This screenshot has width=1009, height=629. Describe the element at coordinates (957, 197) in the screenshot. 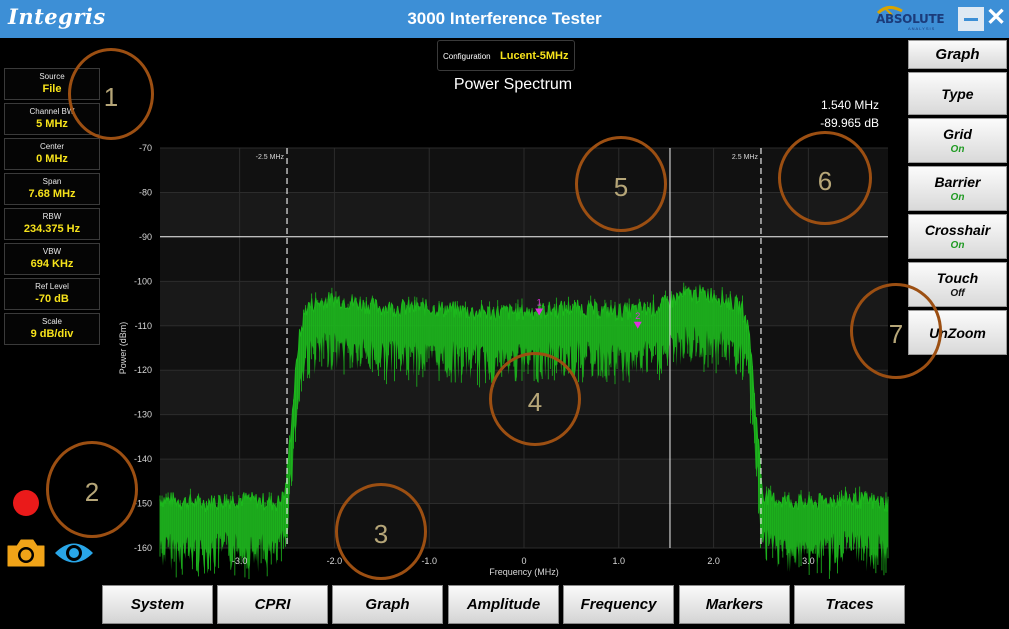

I see `barrier-state: On` at that location.